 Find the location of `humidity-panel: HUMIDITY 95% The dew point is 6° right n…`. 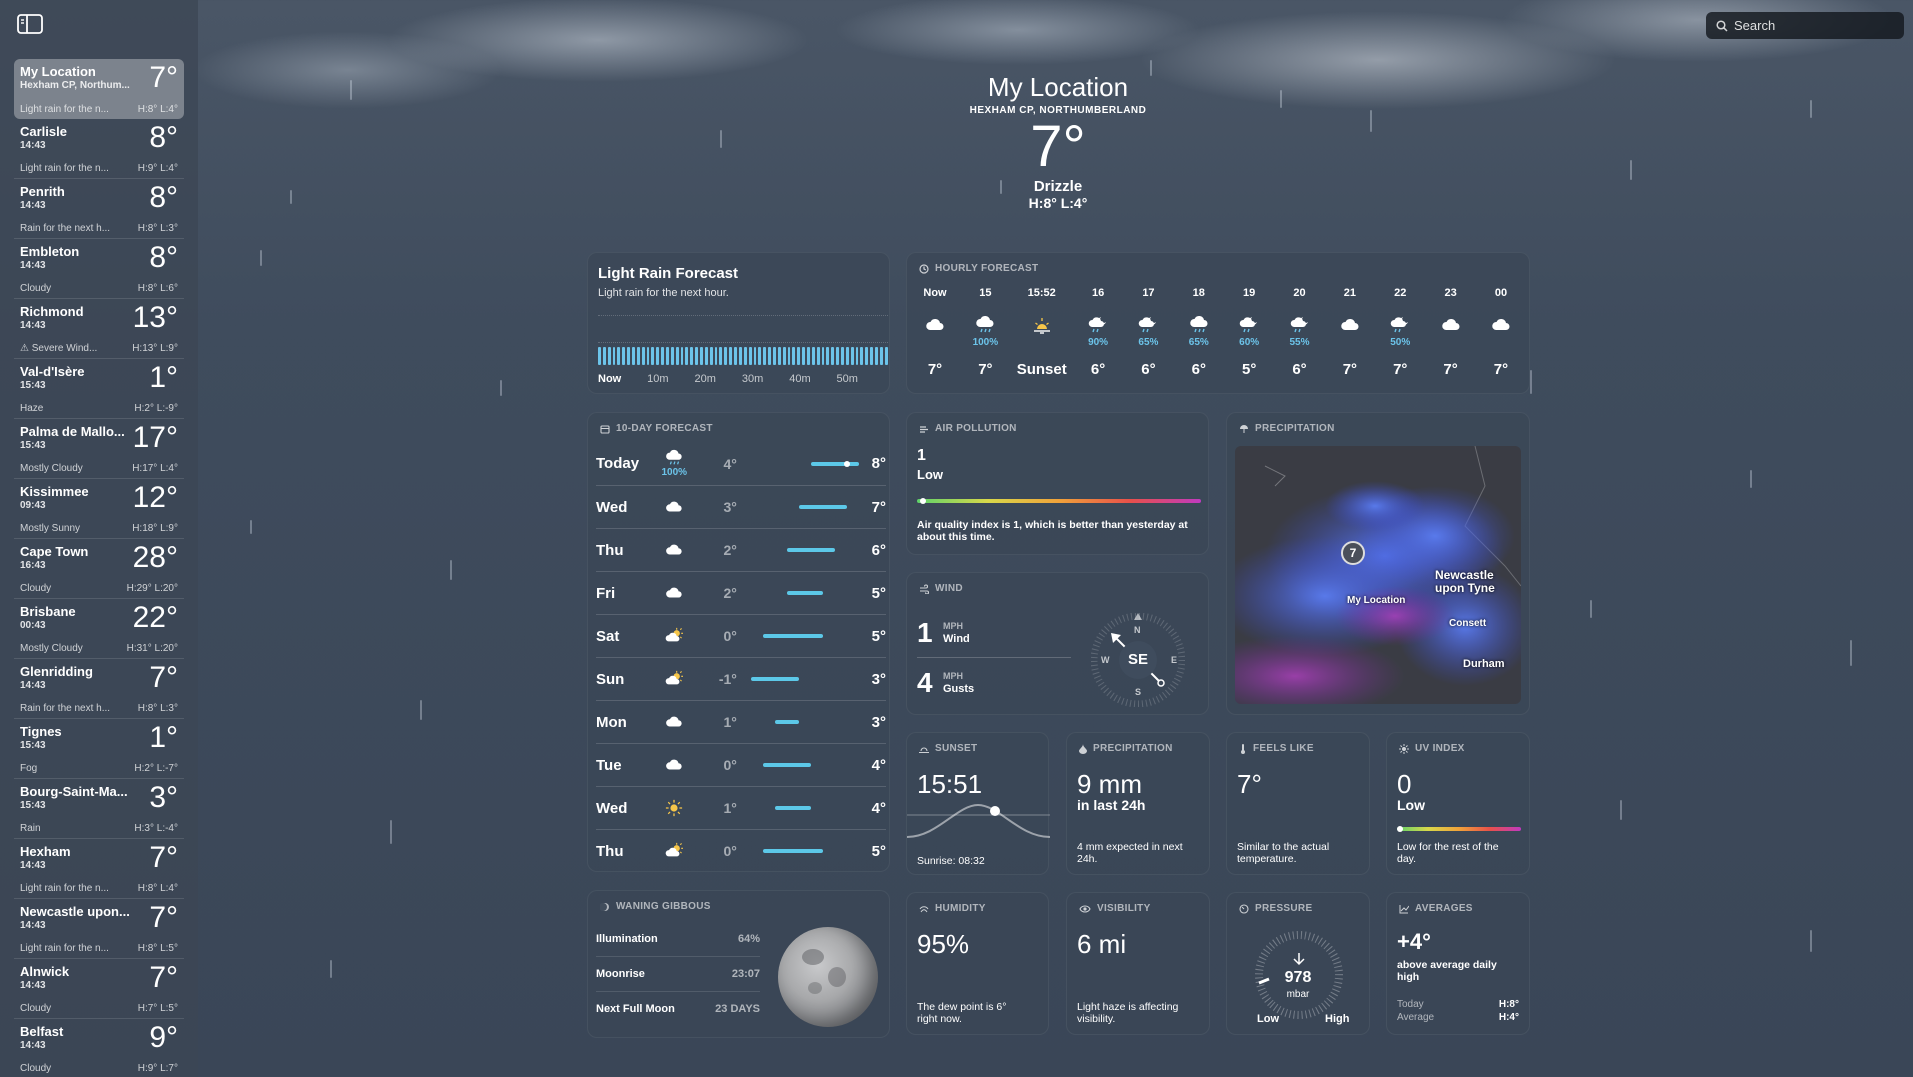

humidity-panel: HUMIDITY 95% The dew point is 6° right n… is located at coordinates (977, 963).